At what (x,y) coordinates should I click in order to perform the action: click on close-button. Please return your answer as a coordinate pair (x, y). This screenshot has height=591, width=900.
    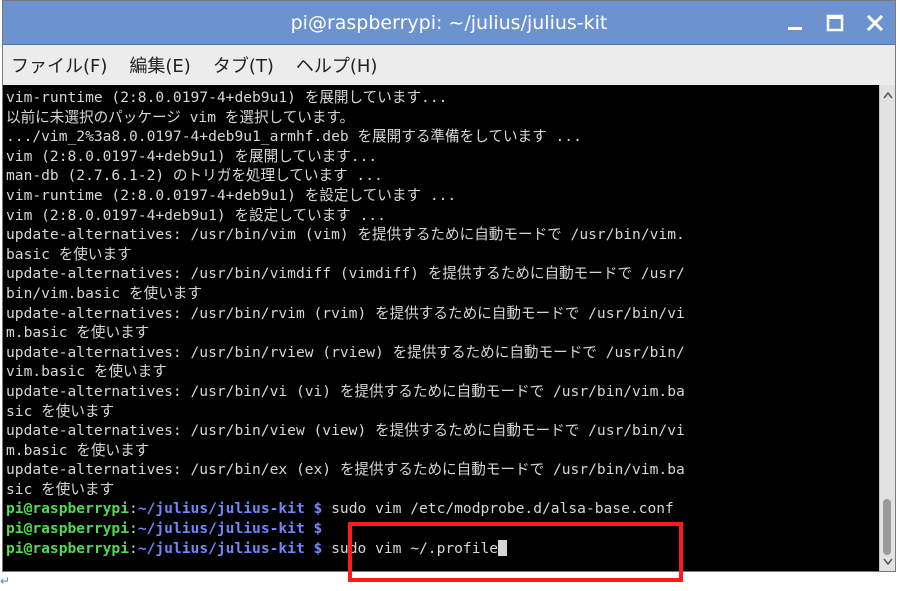
    Looking at the image, I should click on (875, 23).